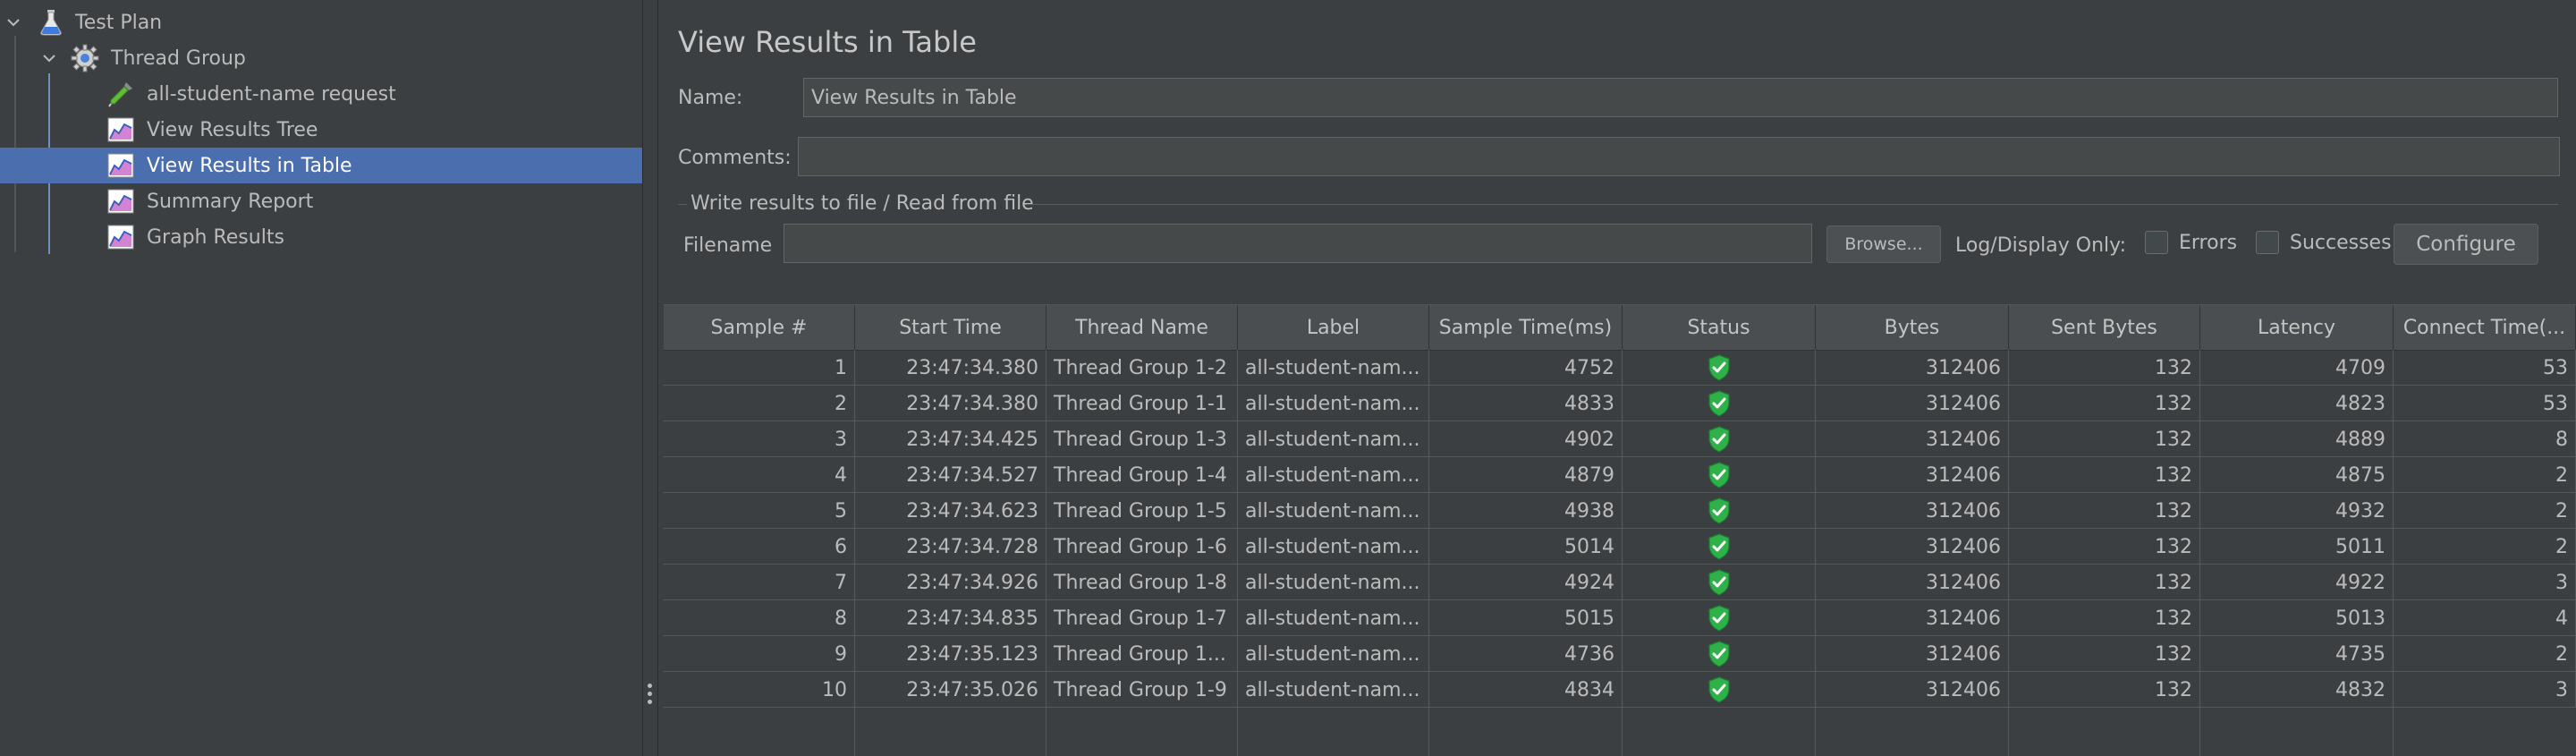 This screenshot has height=756, width=2576. Describe the element at coordinates (650, 696) in the screenshot. I see `drag-handle-icon` at that location.